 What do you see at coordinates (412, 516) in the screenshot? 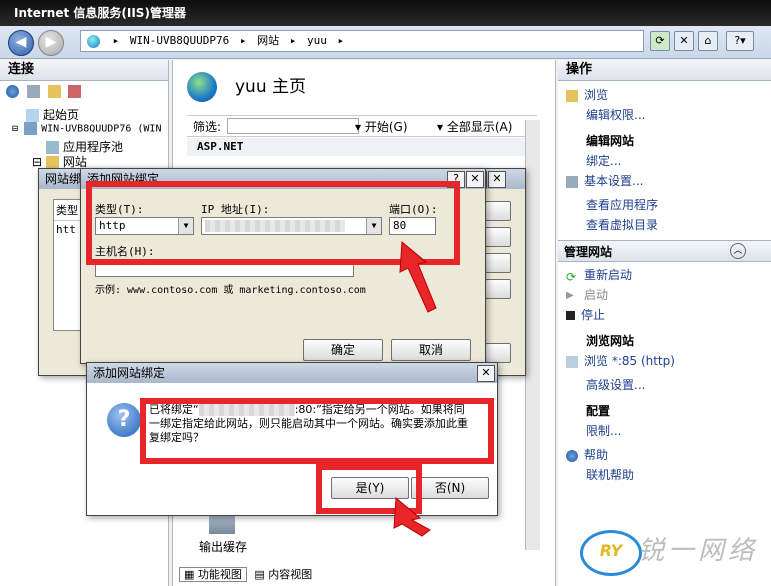
I see `arrow-to-yes` at bounding box center [412, 516].